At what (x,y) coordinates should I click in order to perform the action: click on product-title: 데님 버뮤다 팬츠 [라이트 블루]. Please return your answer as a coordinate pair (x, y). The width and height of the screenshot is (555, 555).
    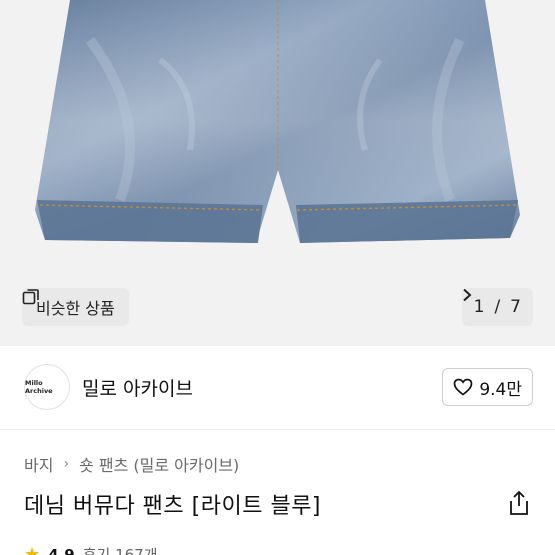
    Looking at the image, I should click on (173, 506).